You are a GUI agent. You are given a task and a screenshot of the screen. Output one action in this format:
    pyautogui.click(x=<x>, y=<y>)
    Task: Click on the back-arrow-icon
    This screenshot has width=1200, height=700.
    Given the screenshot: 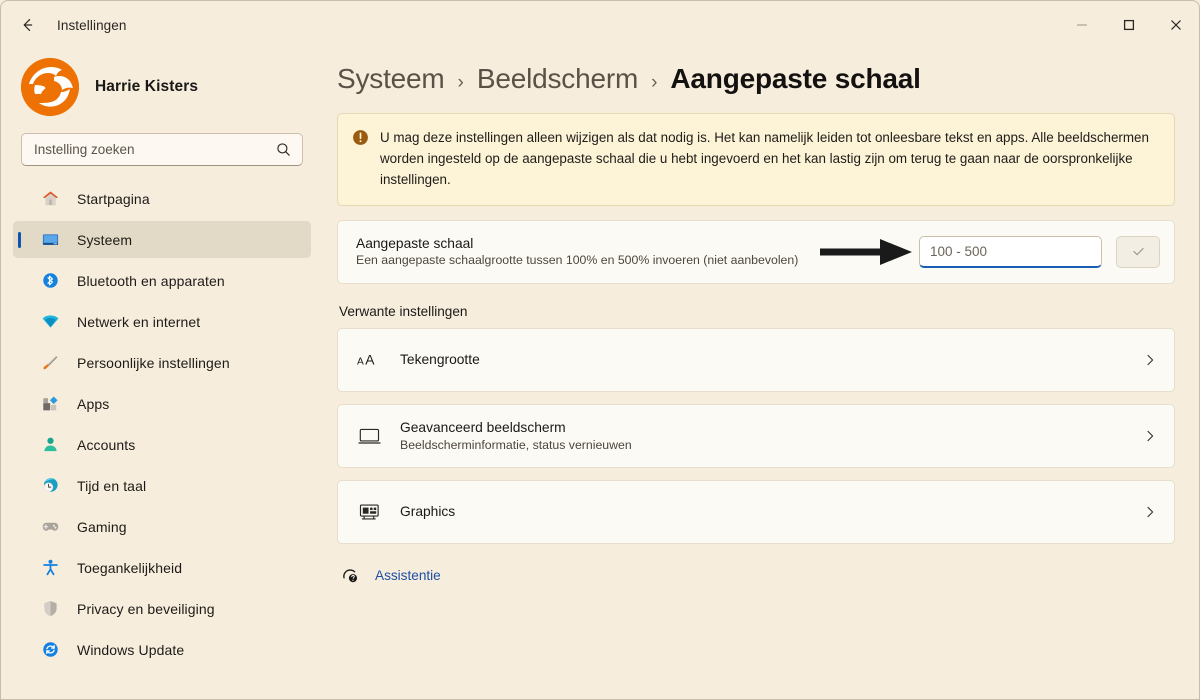 What is the action you would take?
    pyautogui.click(x=28, y=25)
    